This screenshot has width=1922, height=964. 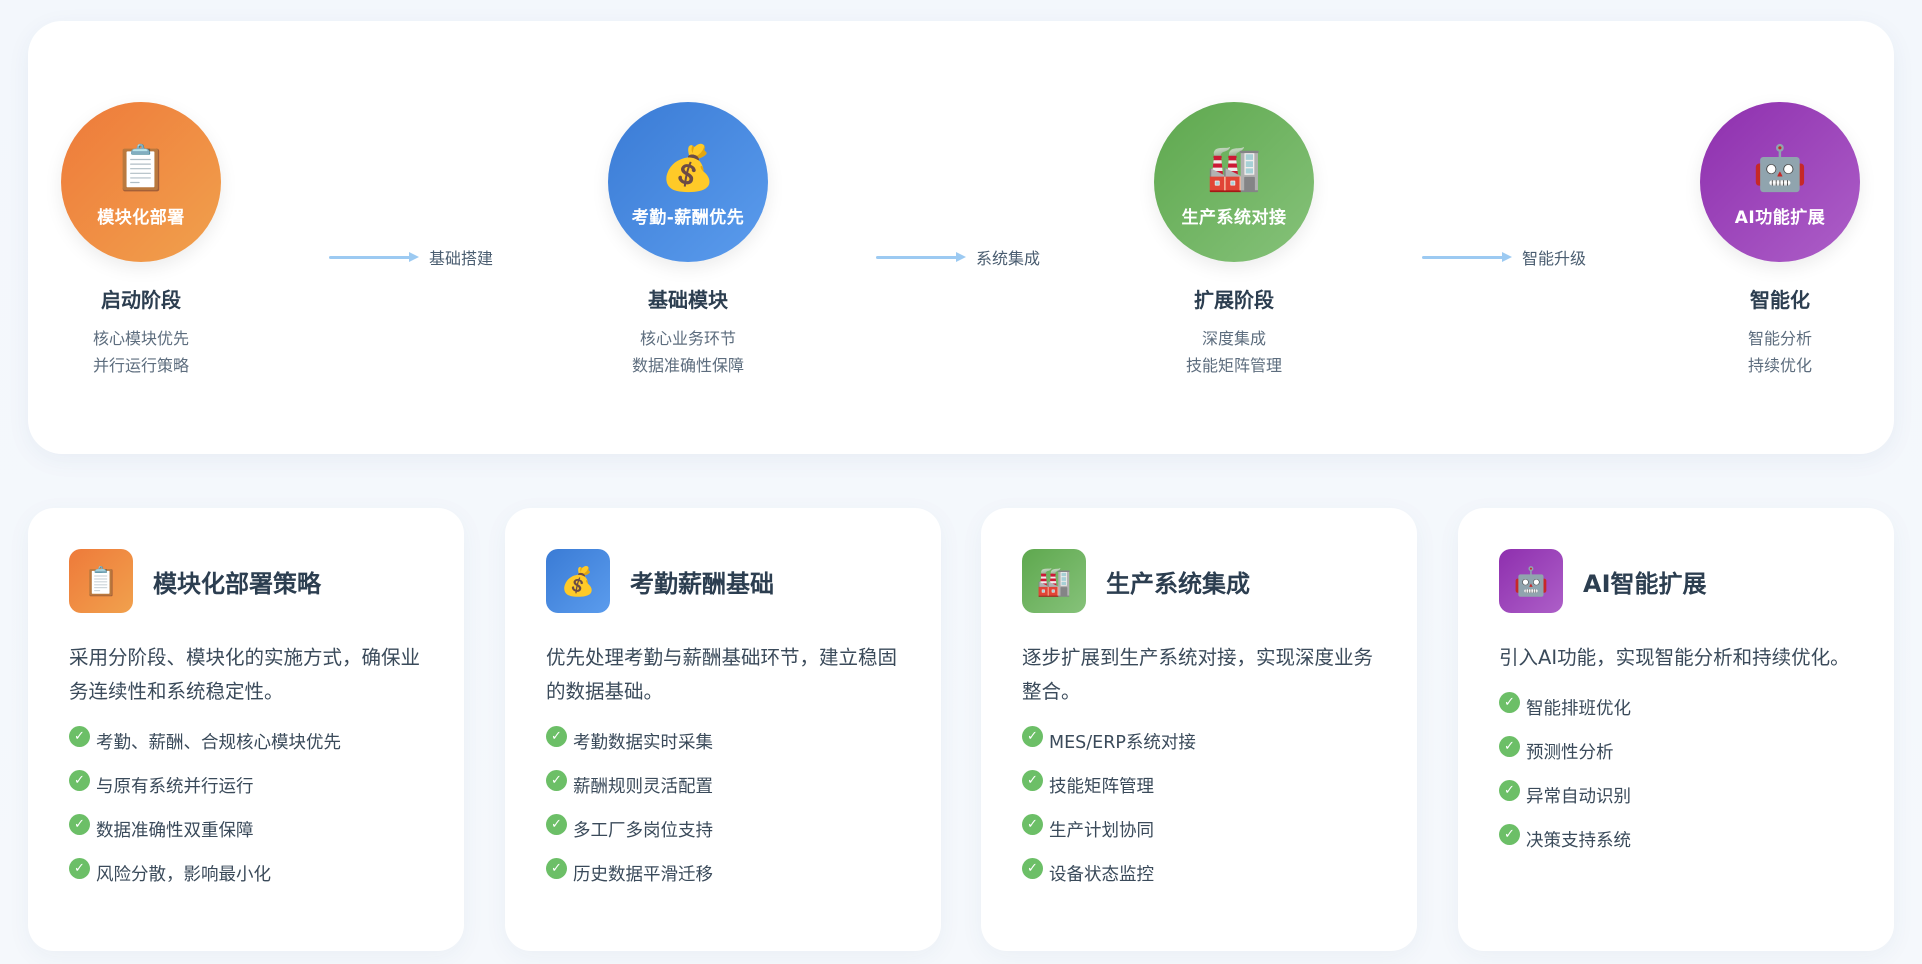 What do you see at coordinates (140, 365) in the screenshot?
I see `stage-subtitle-line: 并行运行策略` at bounding box center [140, 365].